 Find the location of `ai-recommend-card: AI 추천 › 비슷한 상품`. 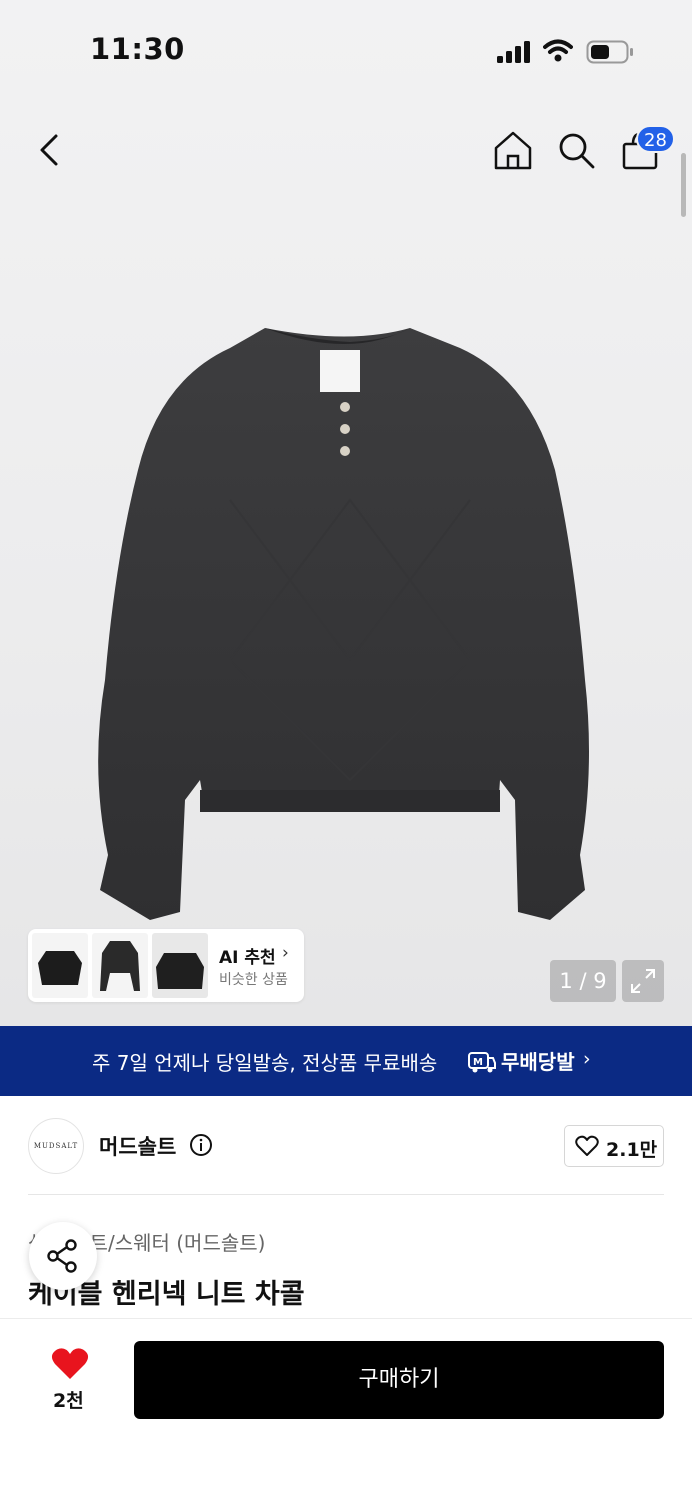

ai-recommend-card: AI 추천 › 비슷한 상품 is located at coordinates (166, 965).